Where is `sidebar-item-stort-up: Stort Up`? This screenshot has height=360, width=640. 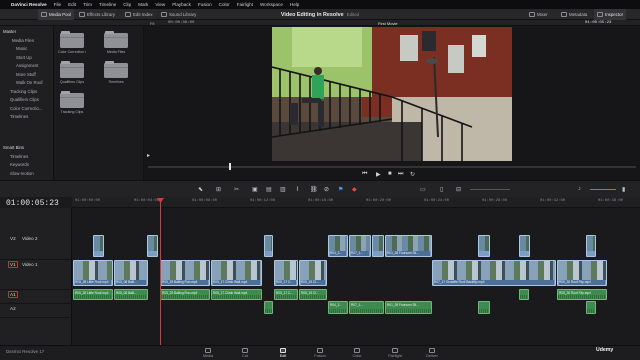
sidebar-item-stort-up: Stort Up is located at coordinates (26, 58).